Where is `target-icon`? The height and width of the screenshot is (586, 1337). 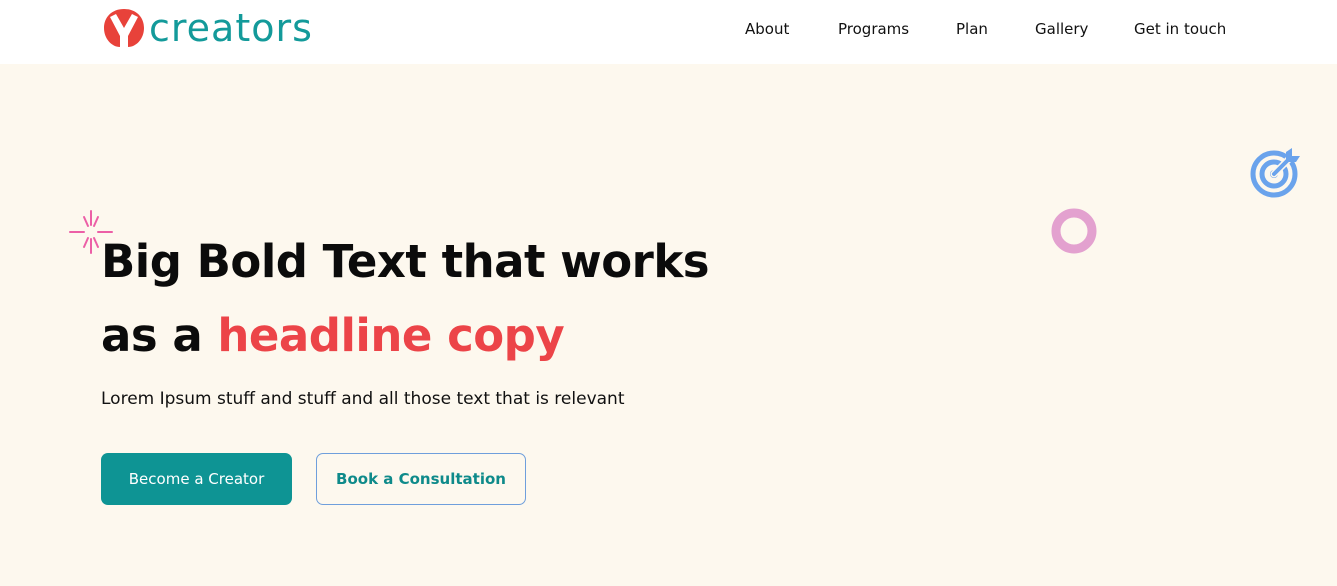
target-icon is located at coordinates (1275, 173).